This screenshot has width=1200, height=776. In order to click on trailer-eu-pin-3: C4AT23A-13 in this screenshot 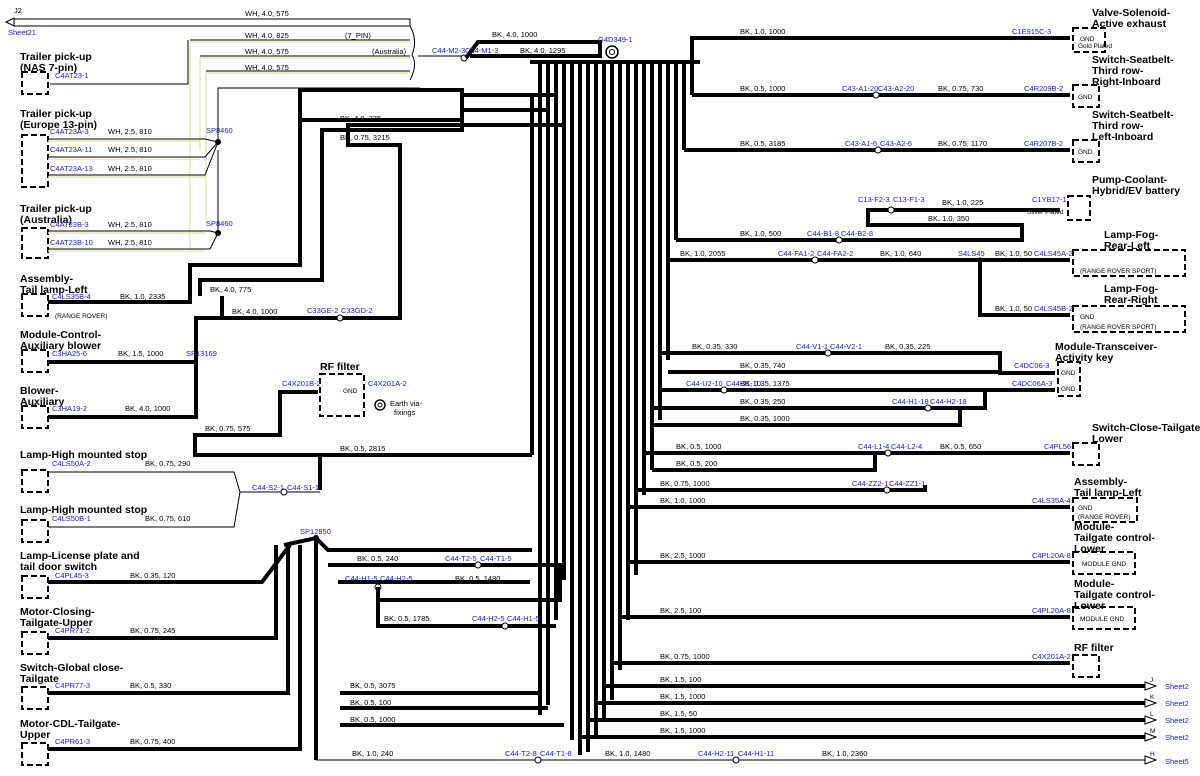, I will do `click(71, 168)`.